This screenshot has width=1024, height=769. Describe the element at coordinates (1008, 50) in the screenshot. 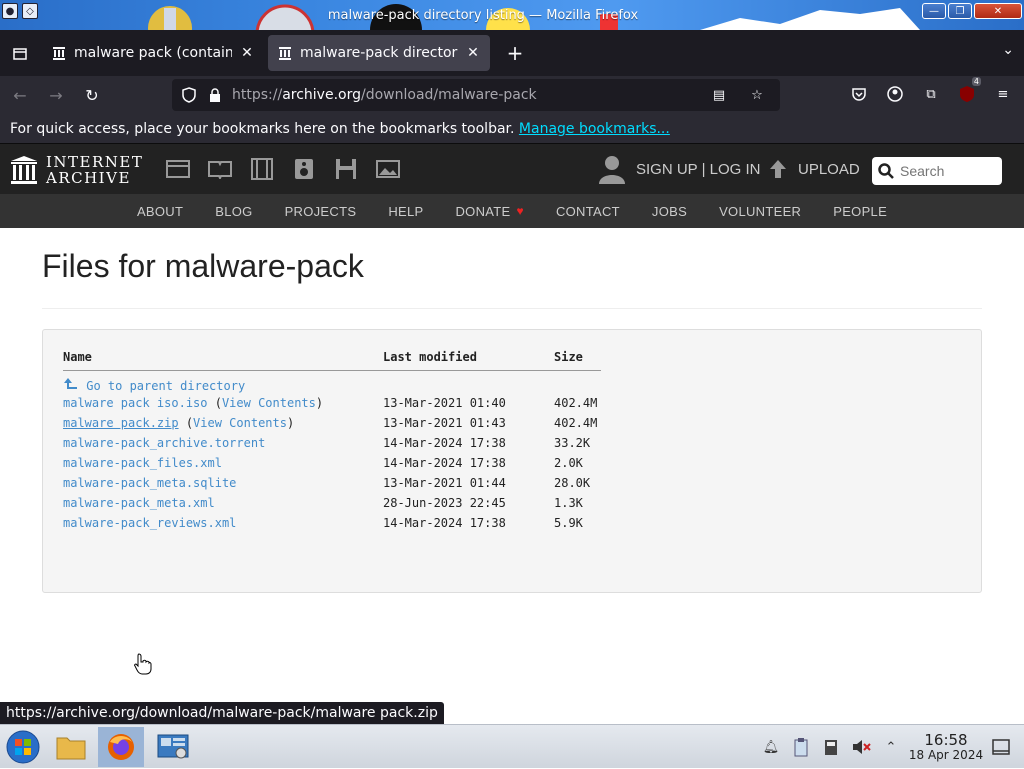

I see `list-all-tabs-icon: ⌄` at that location.